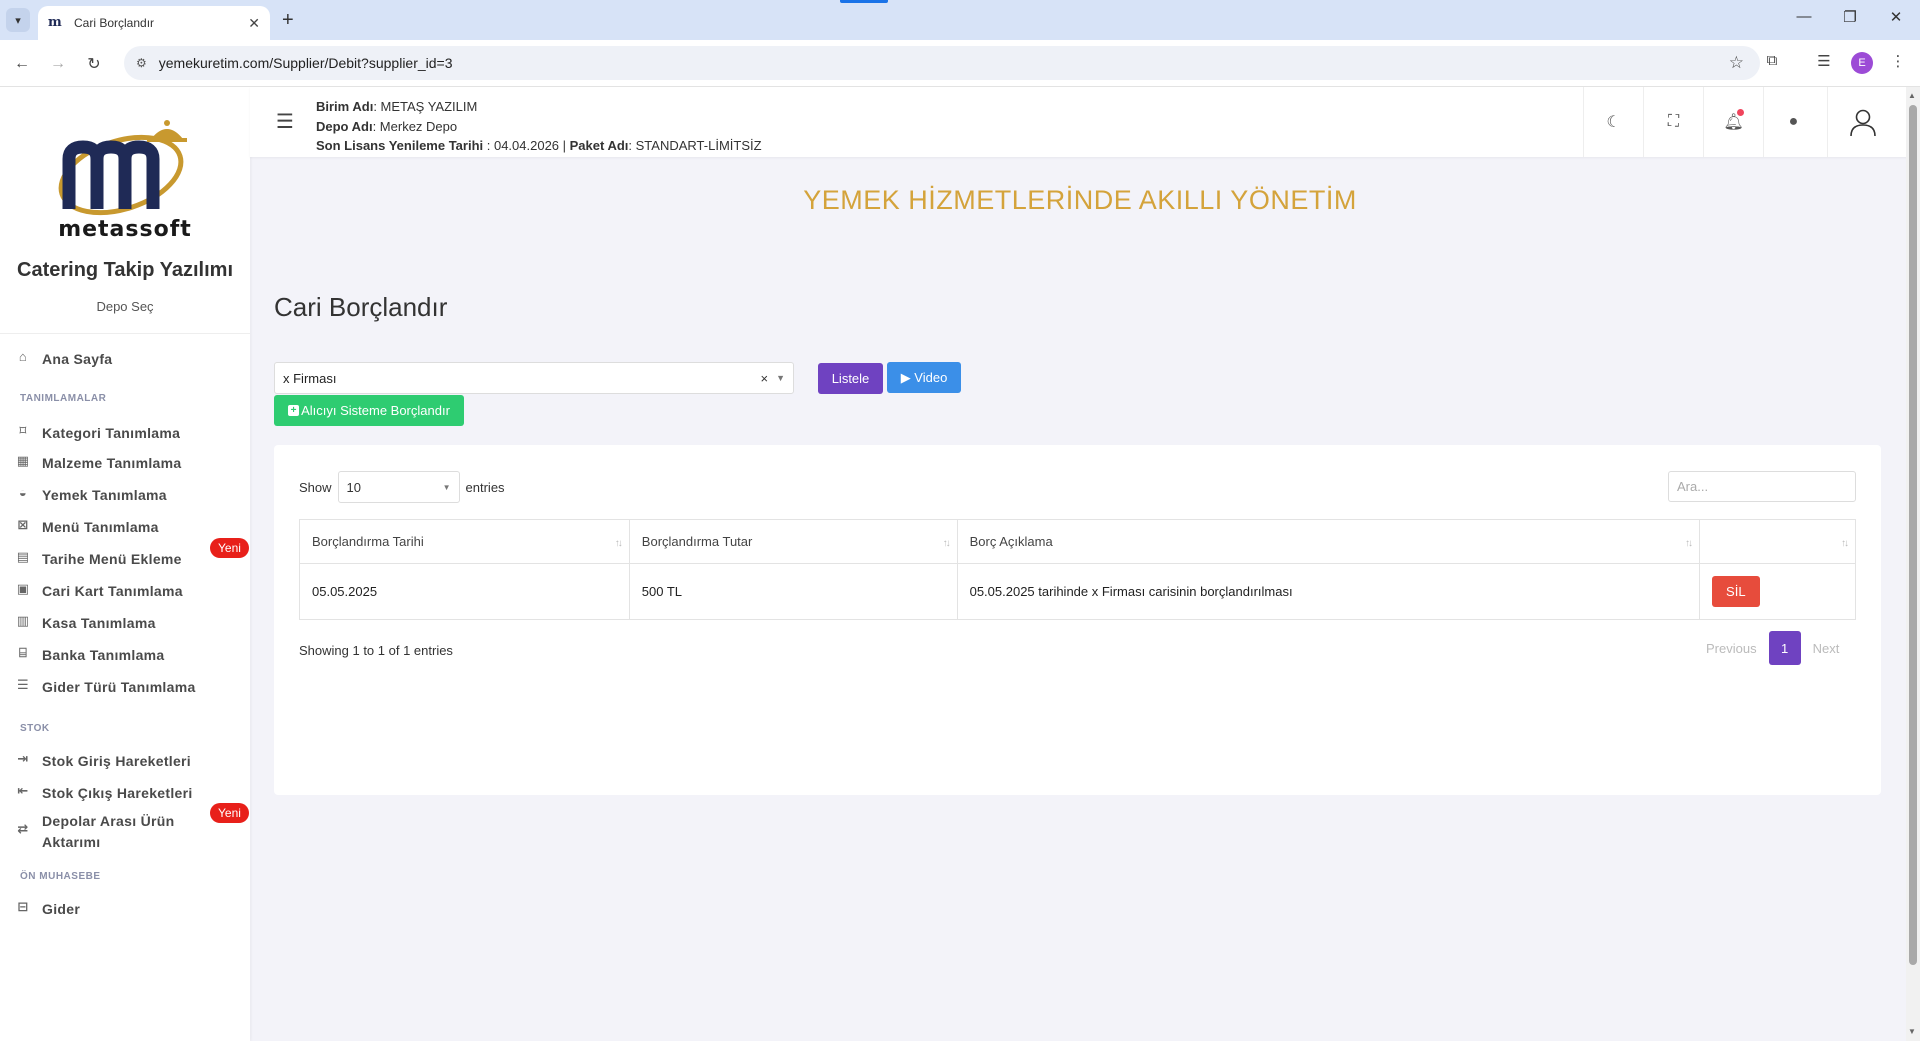  Describe the element at coordinates (63, 359) in the screenshot. I see `sidebar-item-home: ⌂ Ana Sayfa` at that location.